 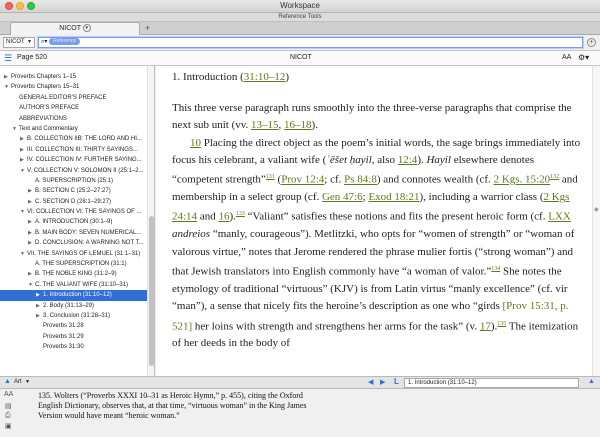 What do you see at coordinates (77, 316) in the screenshot?
I see `toc-item: ▶ 3. Conclusion (31:28–31)` at bounding box center [77, 316].